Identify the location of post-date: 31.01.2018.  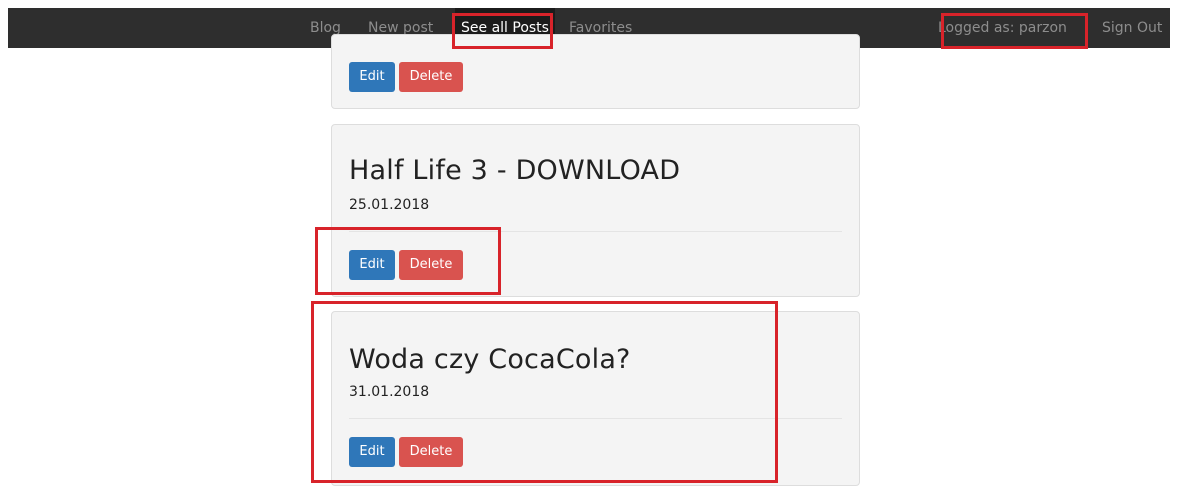
(389, 392).